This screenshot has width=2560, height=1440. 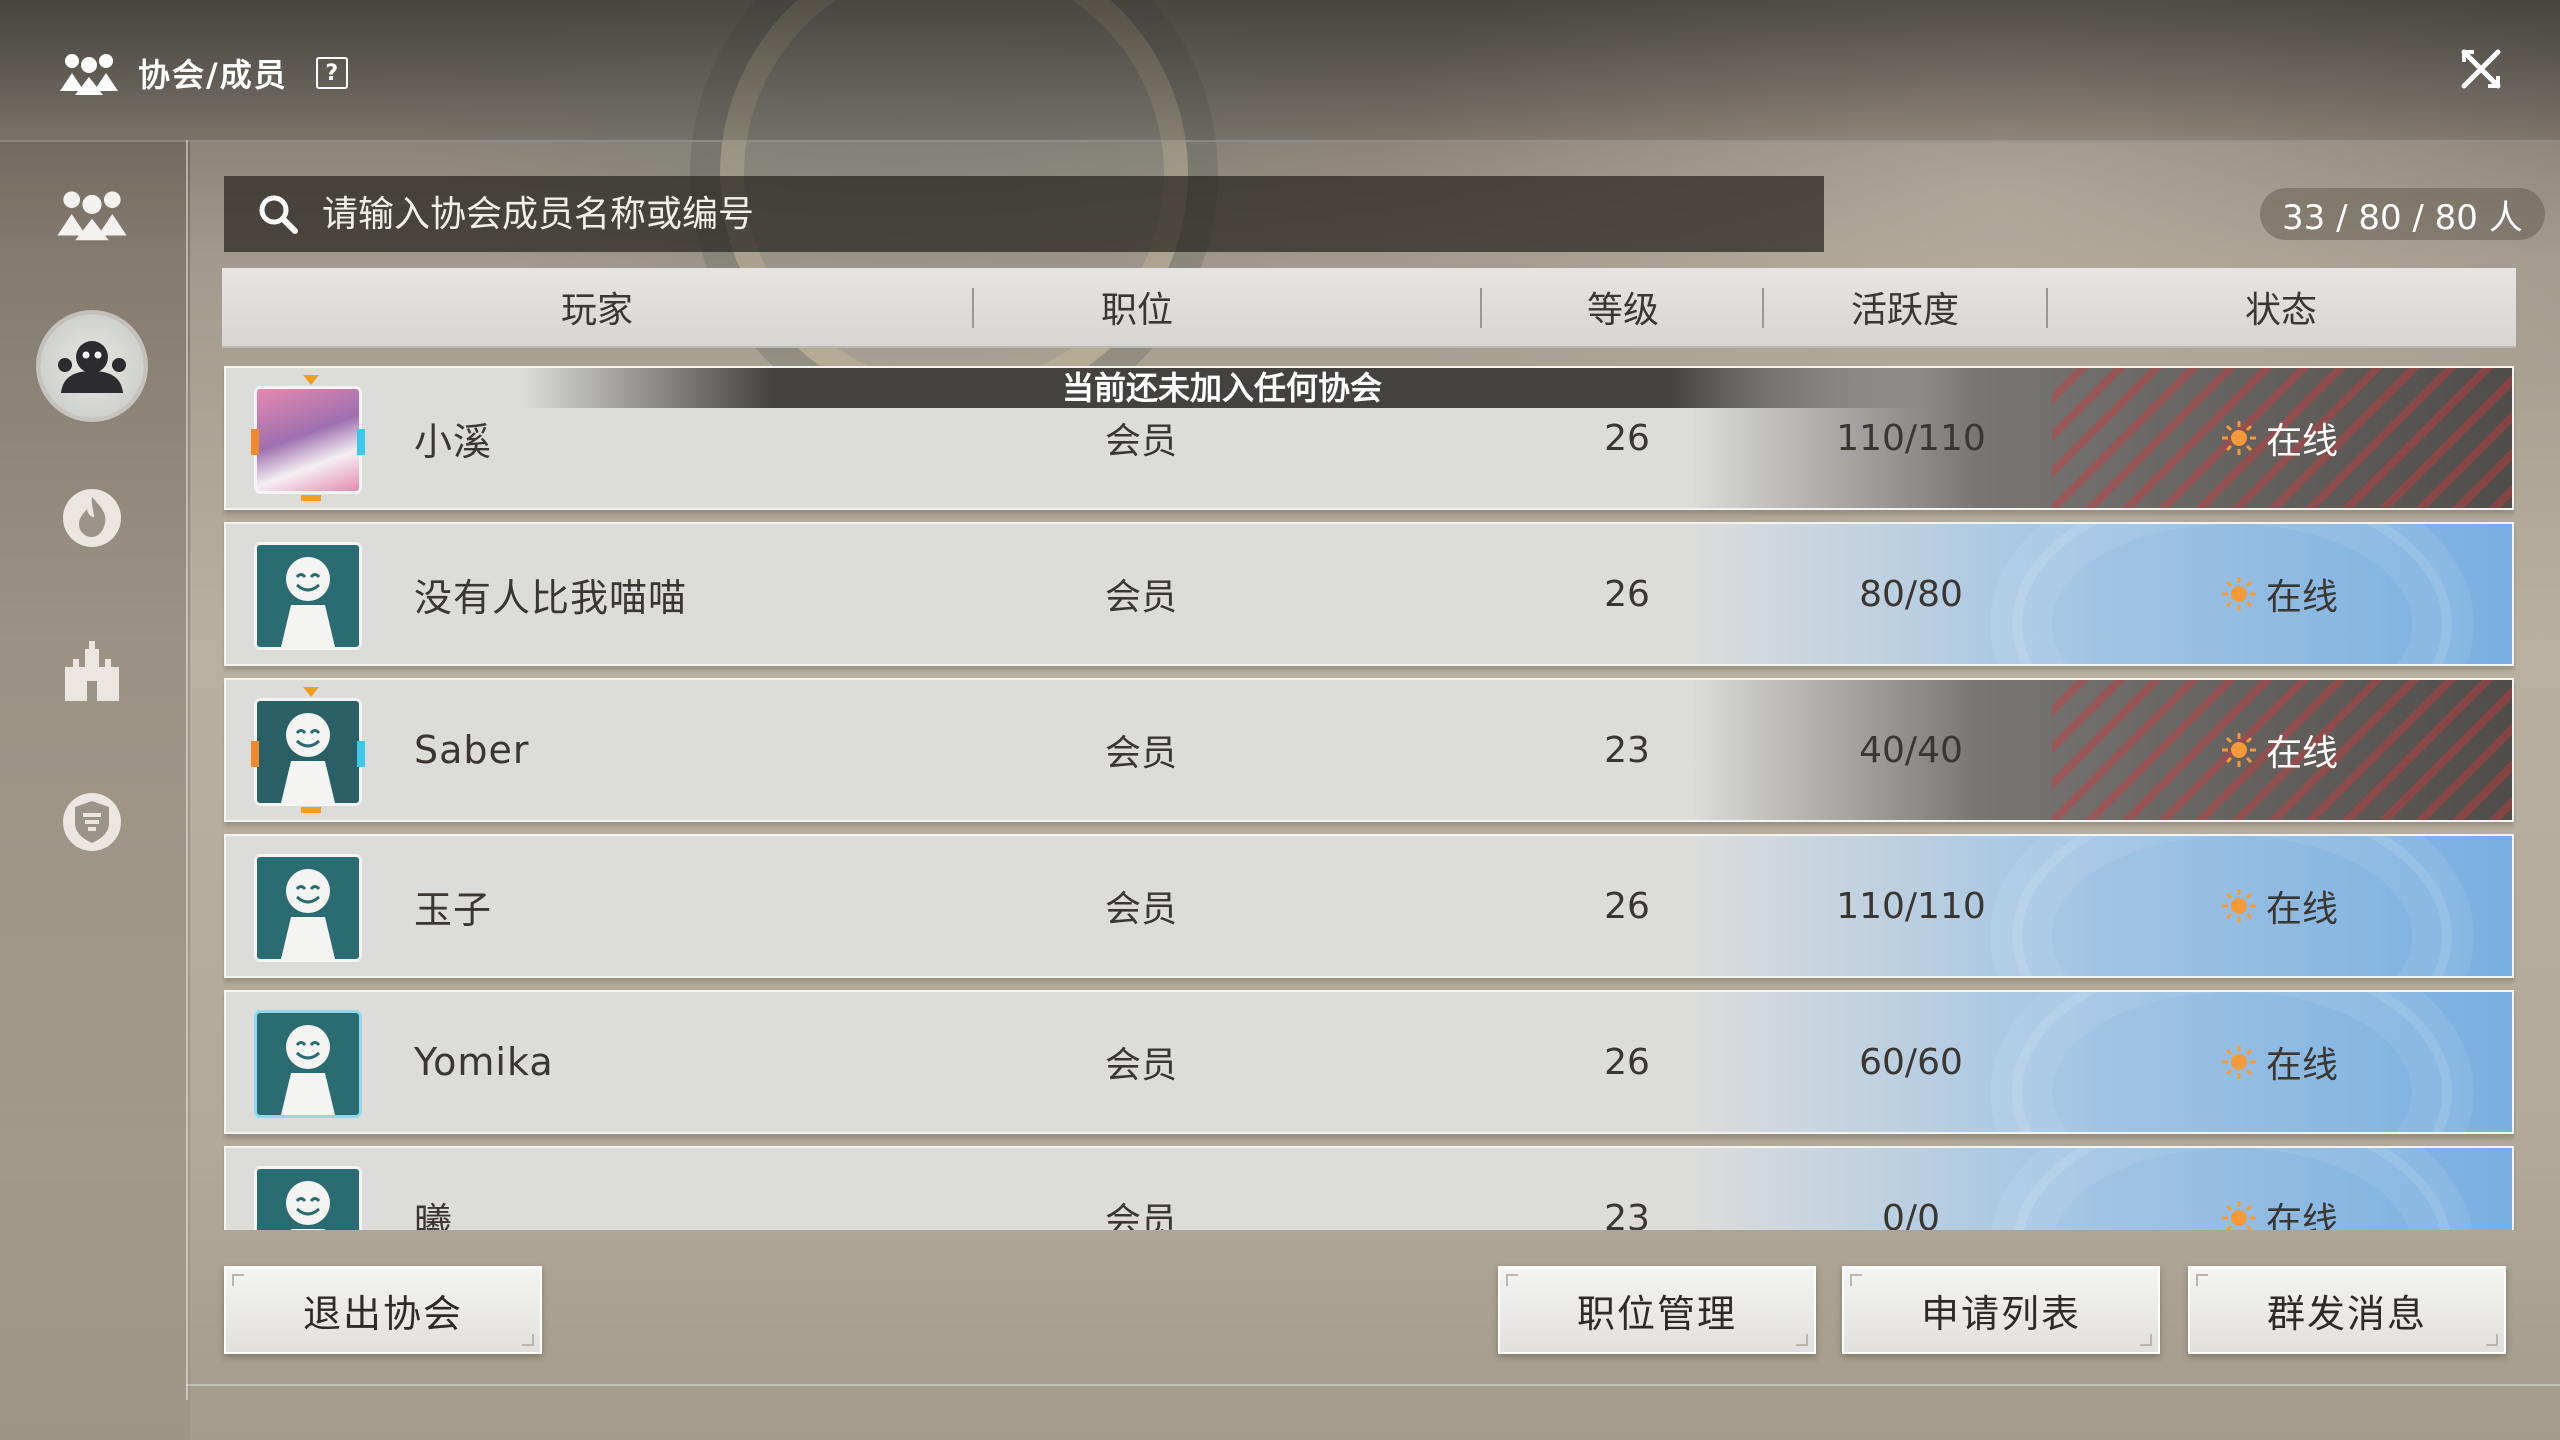 I want to click on guild-status-banner: 当前还未加入任何协会, so click(x=1222, y=388).